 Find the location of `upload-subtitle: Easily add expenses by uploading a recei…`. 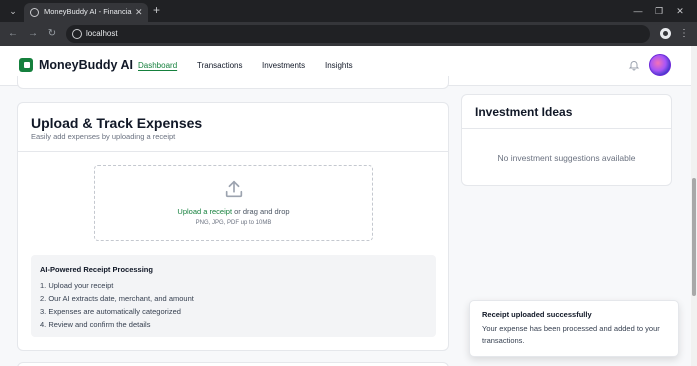

upload-subtitle: Easily add expenses by uploading a recei… is located at coordinates (103, 136).